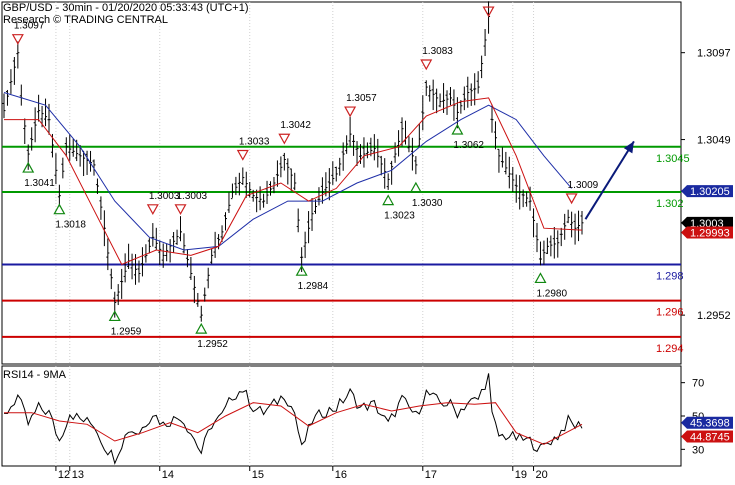  Describe the element at coordinates (126, 331) in the screenshot. I see `swing-low-label: 1.2959` at that location.